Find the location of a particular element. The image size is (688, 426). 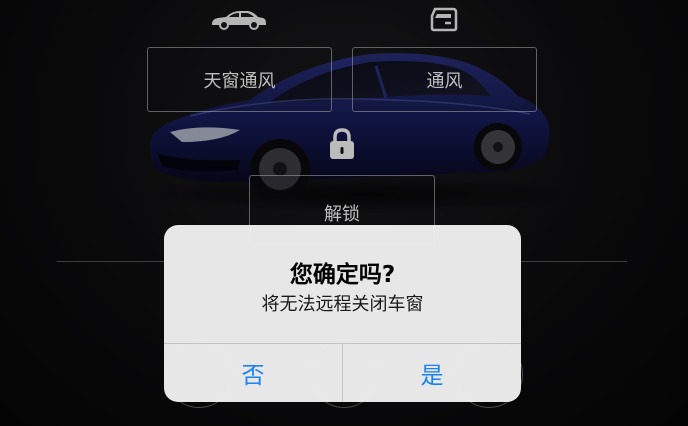

alert-message: 将无法远程关闭车窗 is located at coordinates (342, 304).